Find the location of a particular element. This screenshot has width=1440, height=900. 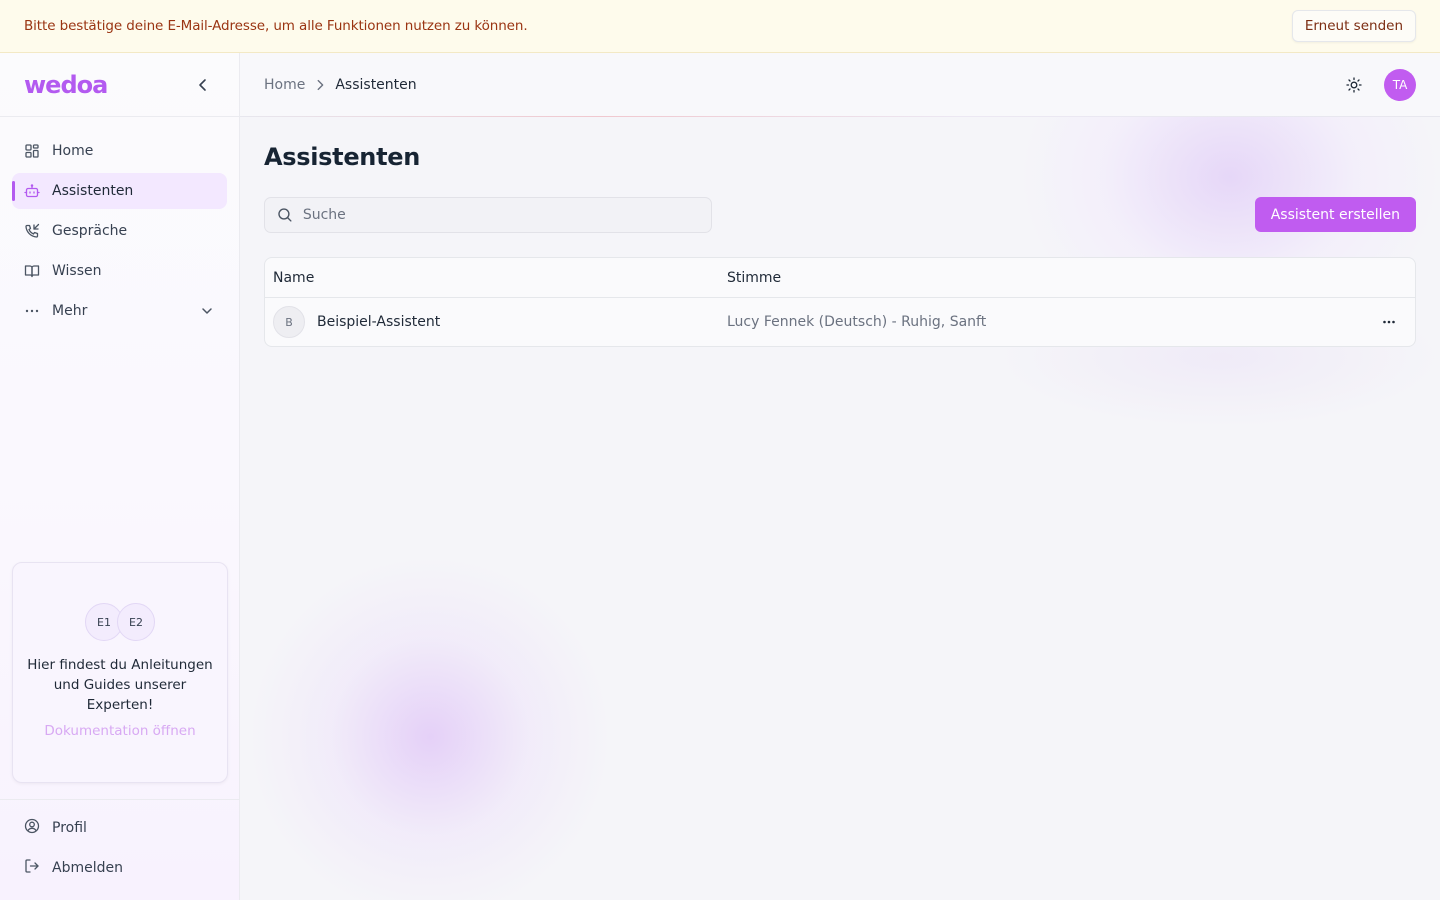

sidebar-item-home: Home is located at coordinates (119, 151).